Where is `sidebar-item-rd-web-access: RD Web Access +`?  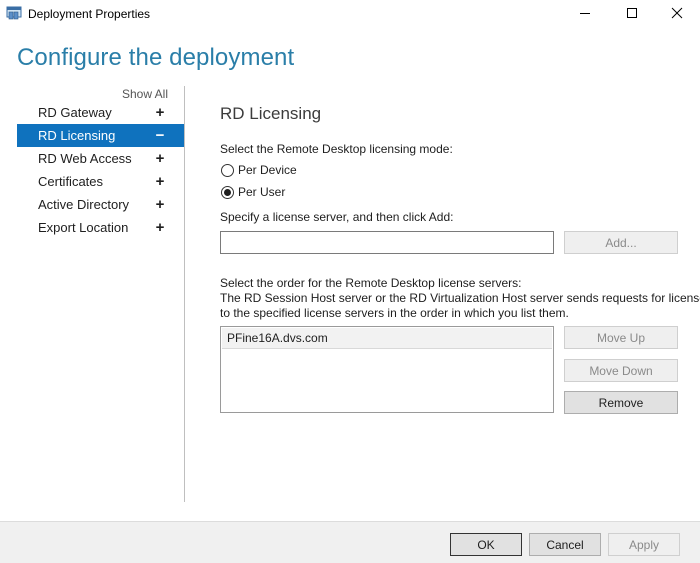
sidebar-item-rd-web-access: RD Web Access + is located at coordinates (100, 158).